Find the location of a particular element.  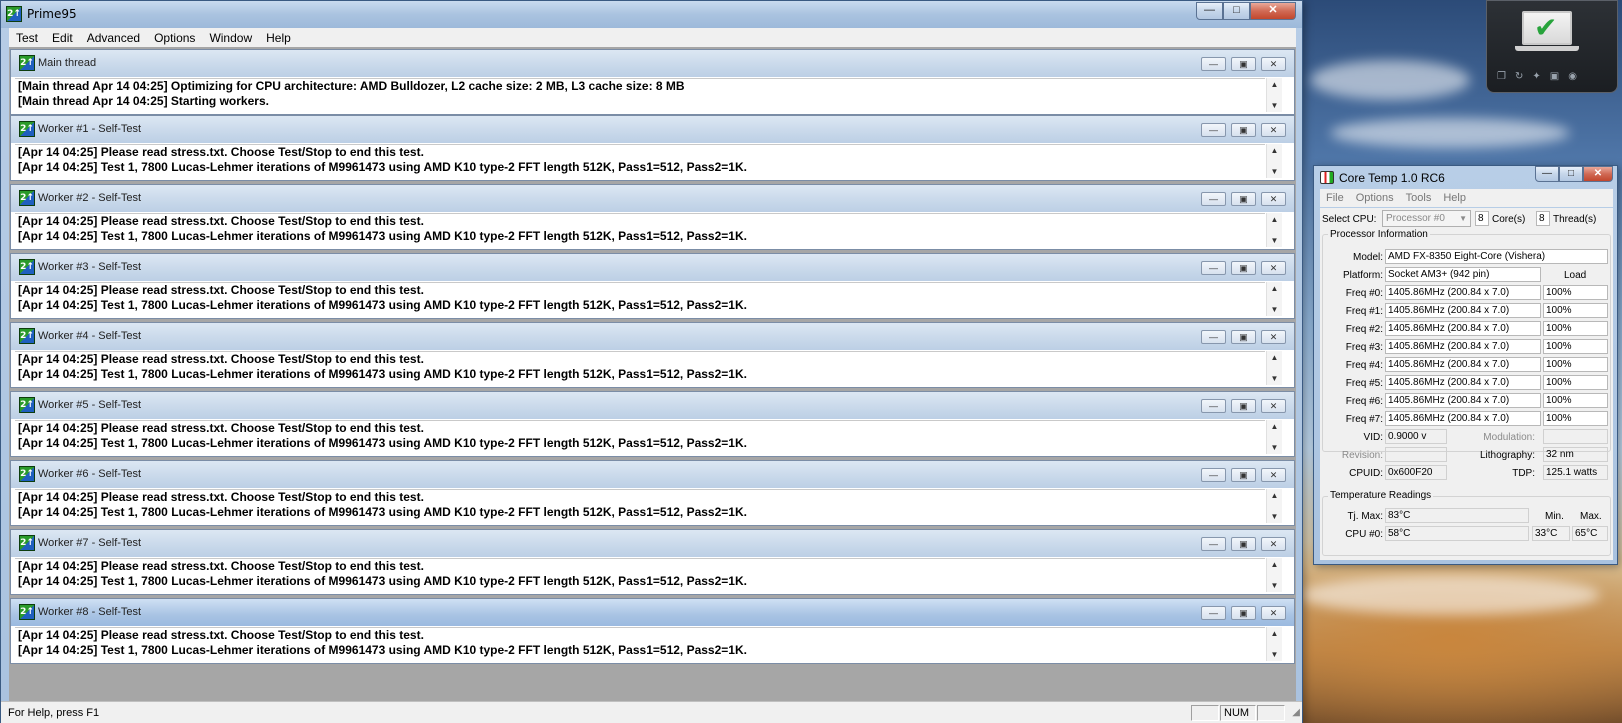

close-button: ✕ is located at coordinates (1598, 174).